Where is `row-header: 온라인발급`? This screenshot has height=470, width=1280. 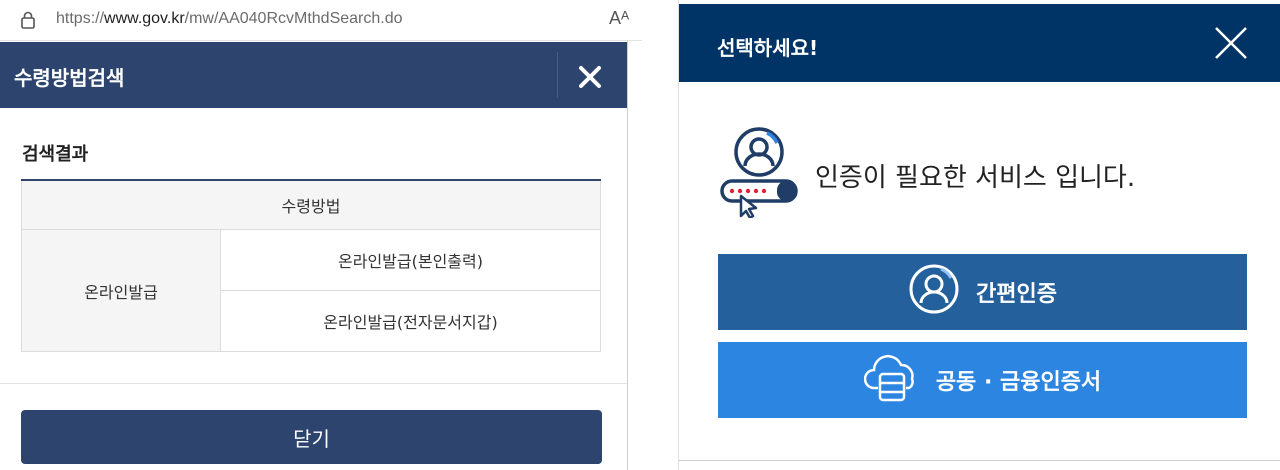
row-header: 온라인발급 is located at coordinates (121, 290).